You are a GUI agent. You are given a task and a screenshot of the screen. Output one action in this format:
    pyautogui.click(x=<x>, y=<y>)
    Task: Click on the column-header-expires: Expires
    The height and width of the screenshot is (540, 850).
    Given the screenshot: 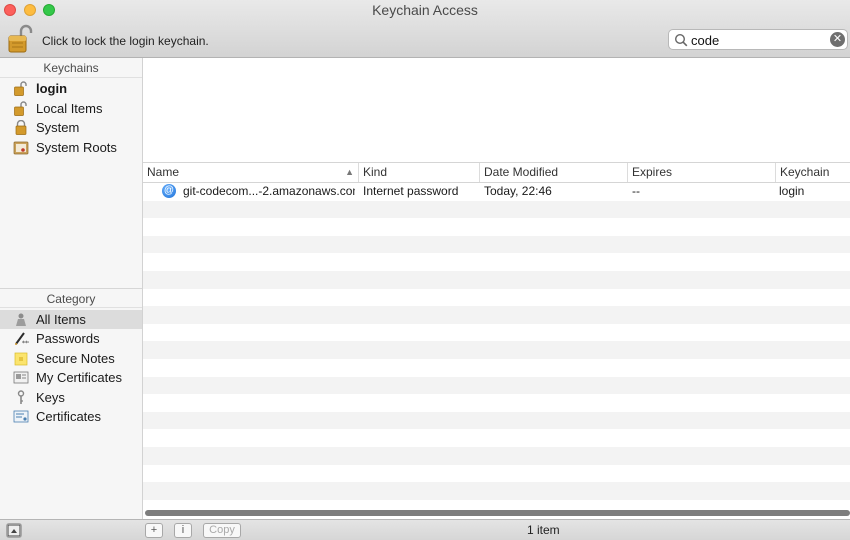 What is the action you would take?
    pyautogui.click(x=702, y=172)
    